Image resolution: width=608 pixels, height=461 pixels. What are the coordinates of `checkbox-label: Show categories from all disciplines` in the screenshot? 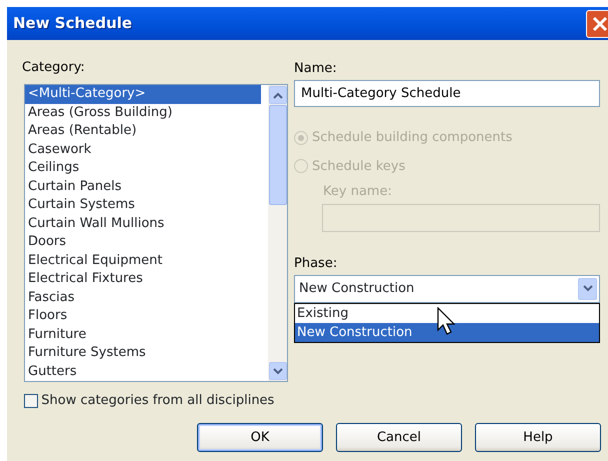 It's located at (157, 401).